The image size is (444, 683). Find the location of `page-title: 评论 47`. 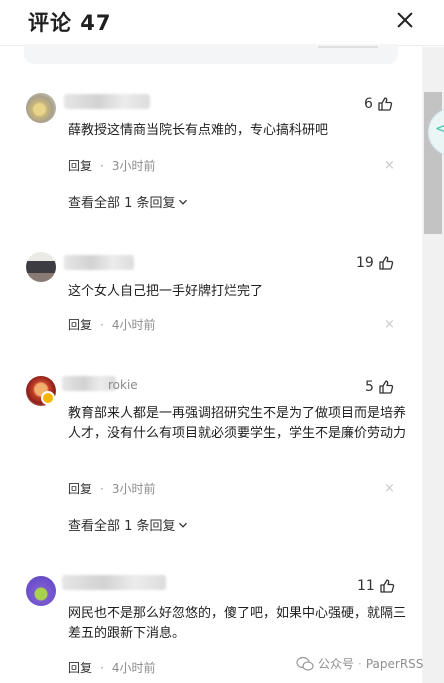

page-title: 评论 47 is located at coordinates (70, 23).